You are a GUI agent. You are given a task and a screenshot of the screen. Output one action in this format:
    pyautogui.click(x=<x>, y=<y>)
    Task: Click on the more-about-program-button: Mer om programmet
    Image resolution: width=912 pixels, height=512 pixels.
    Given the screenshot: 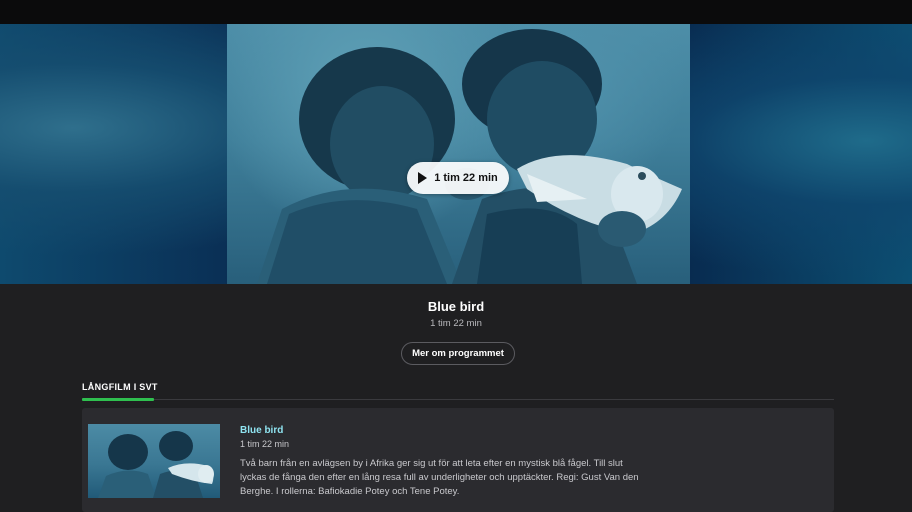 What is the action you would take?
    pyautogui.click(x=458, y=353)
    